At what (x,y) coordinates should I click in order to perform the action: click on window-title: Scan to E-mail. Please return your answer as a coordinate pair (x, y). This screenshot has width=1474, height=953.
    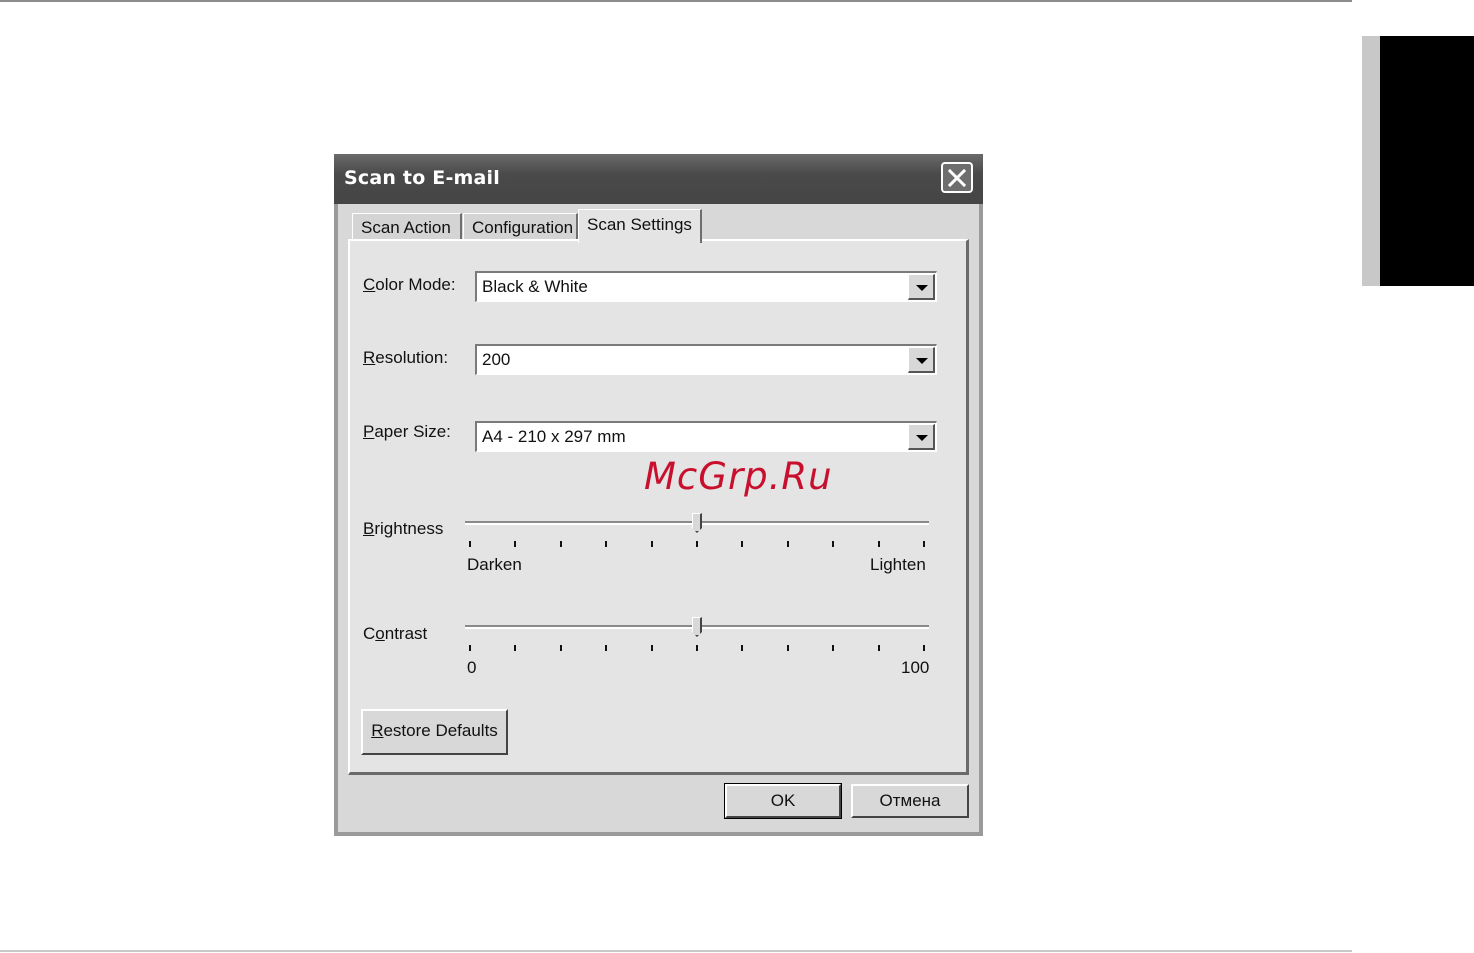
    Looking at the image, I should click on (422, 178).